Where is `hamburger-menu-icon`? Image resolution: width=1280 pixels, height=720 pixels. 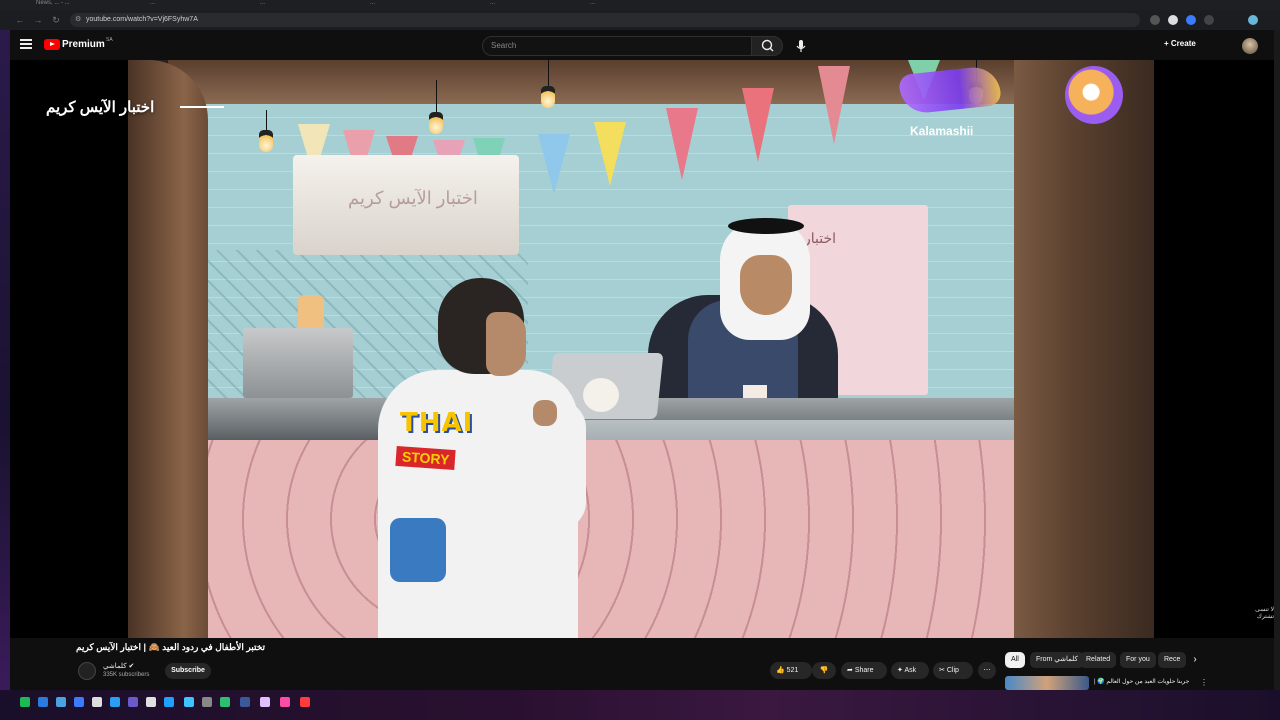
hamburger-menu-icon is located at coordinates (26, 44).